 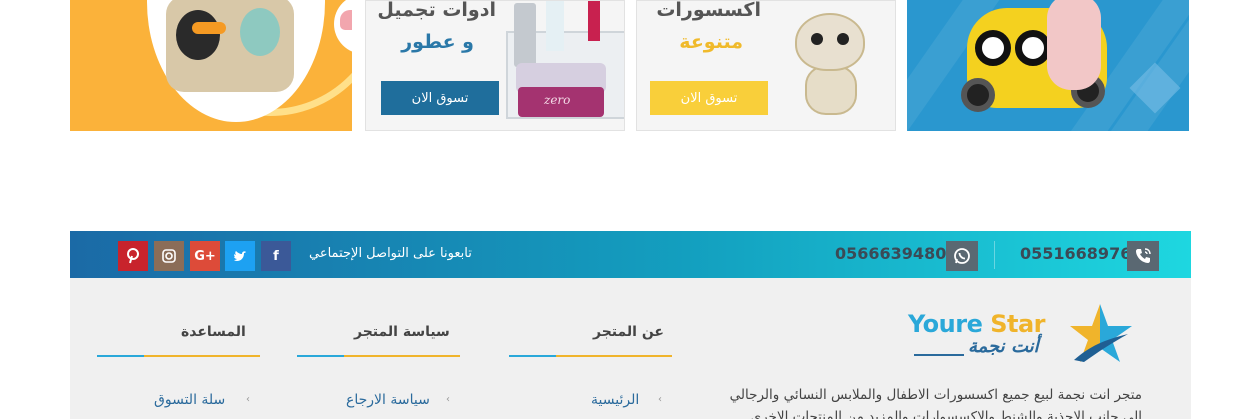 What do you see at coordinates (436, 10) in the screenshot?
I see `banner-title: أدوات تجميل` at bounding box center [436, 10].